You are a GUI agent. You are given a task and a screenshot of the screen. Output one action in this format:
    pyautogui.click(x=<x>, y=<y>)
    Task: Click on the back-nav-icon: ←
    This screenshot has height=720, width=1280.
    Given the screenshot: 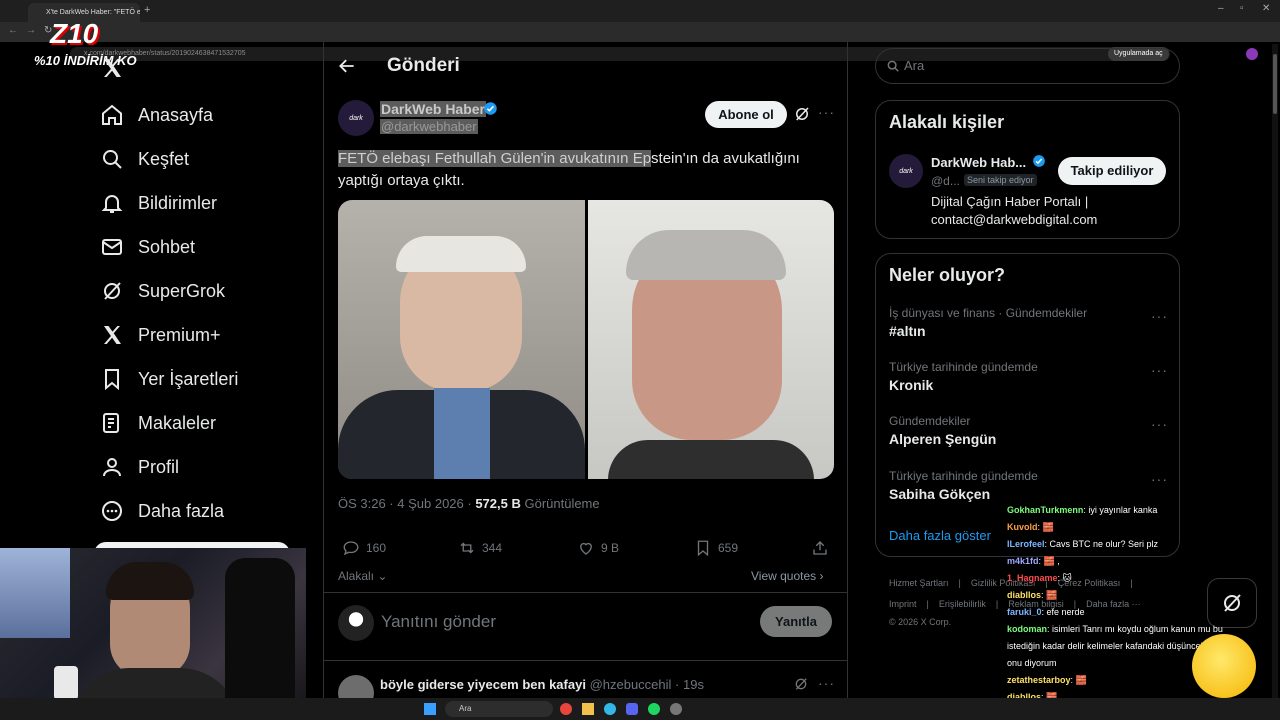 What is the action you would take?
    pyautogui.click(x=13, y=30)
    